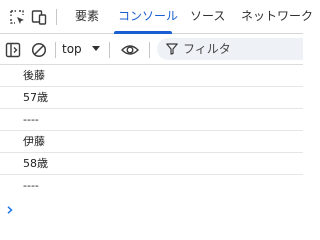 This screenshot has height=240, width=320. Describe the element at coordinates (148, 16) in the screenshot. I see `tab-console: コンソール` at that location.